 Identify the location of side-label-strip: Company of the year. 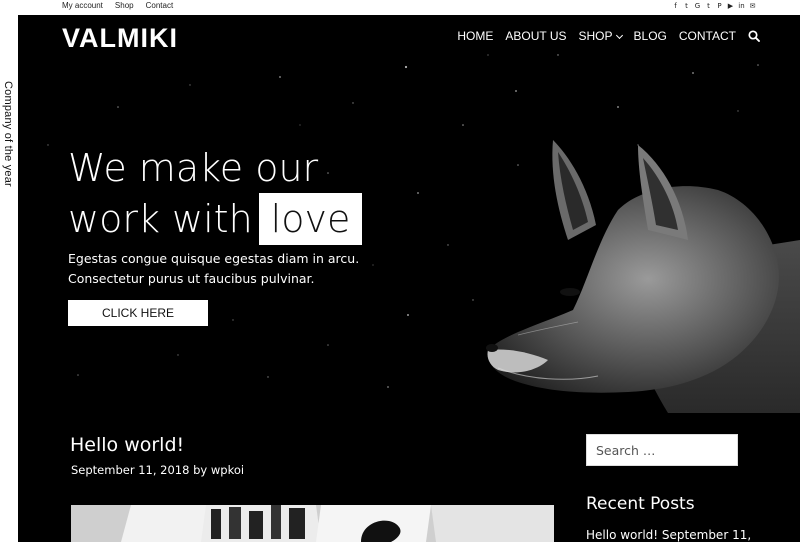
(9, 278).